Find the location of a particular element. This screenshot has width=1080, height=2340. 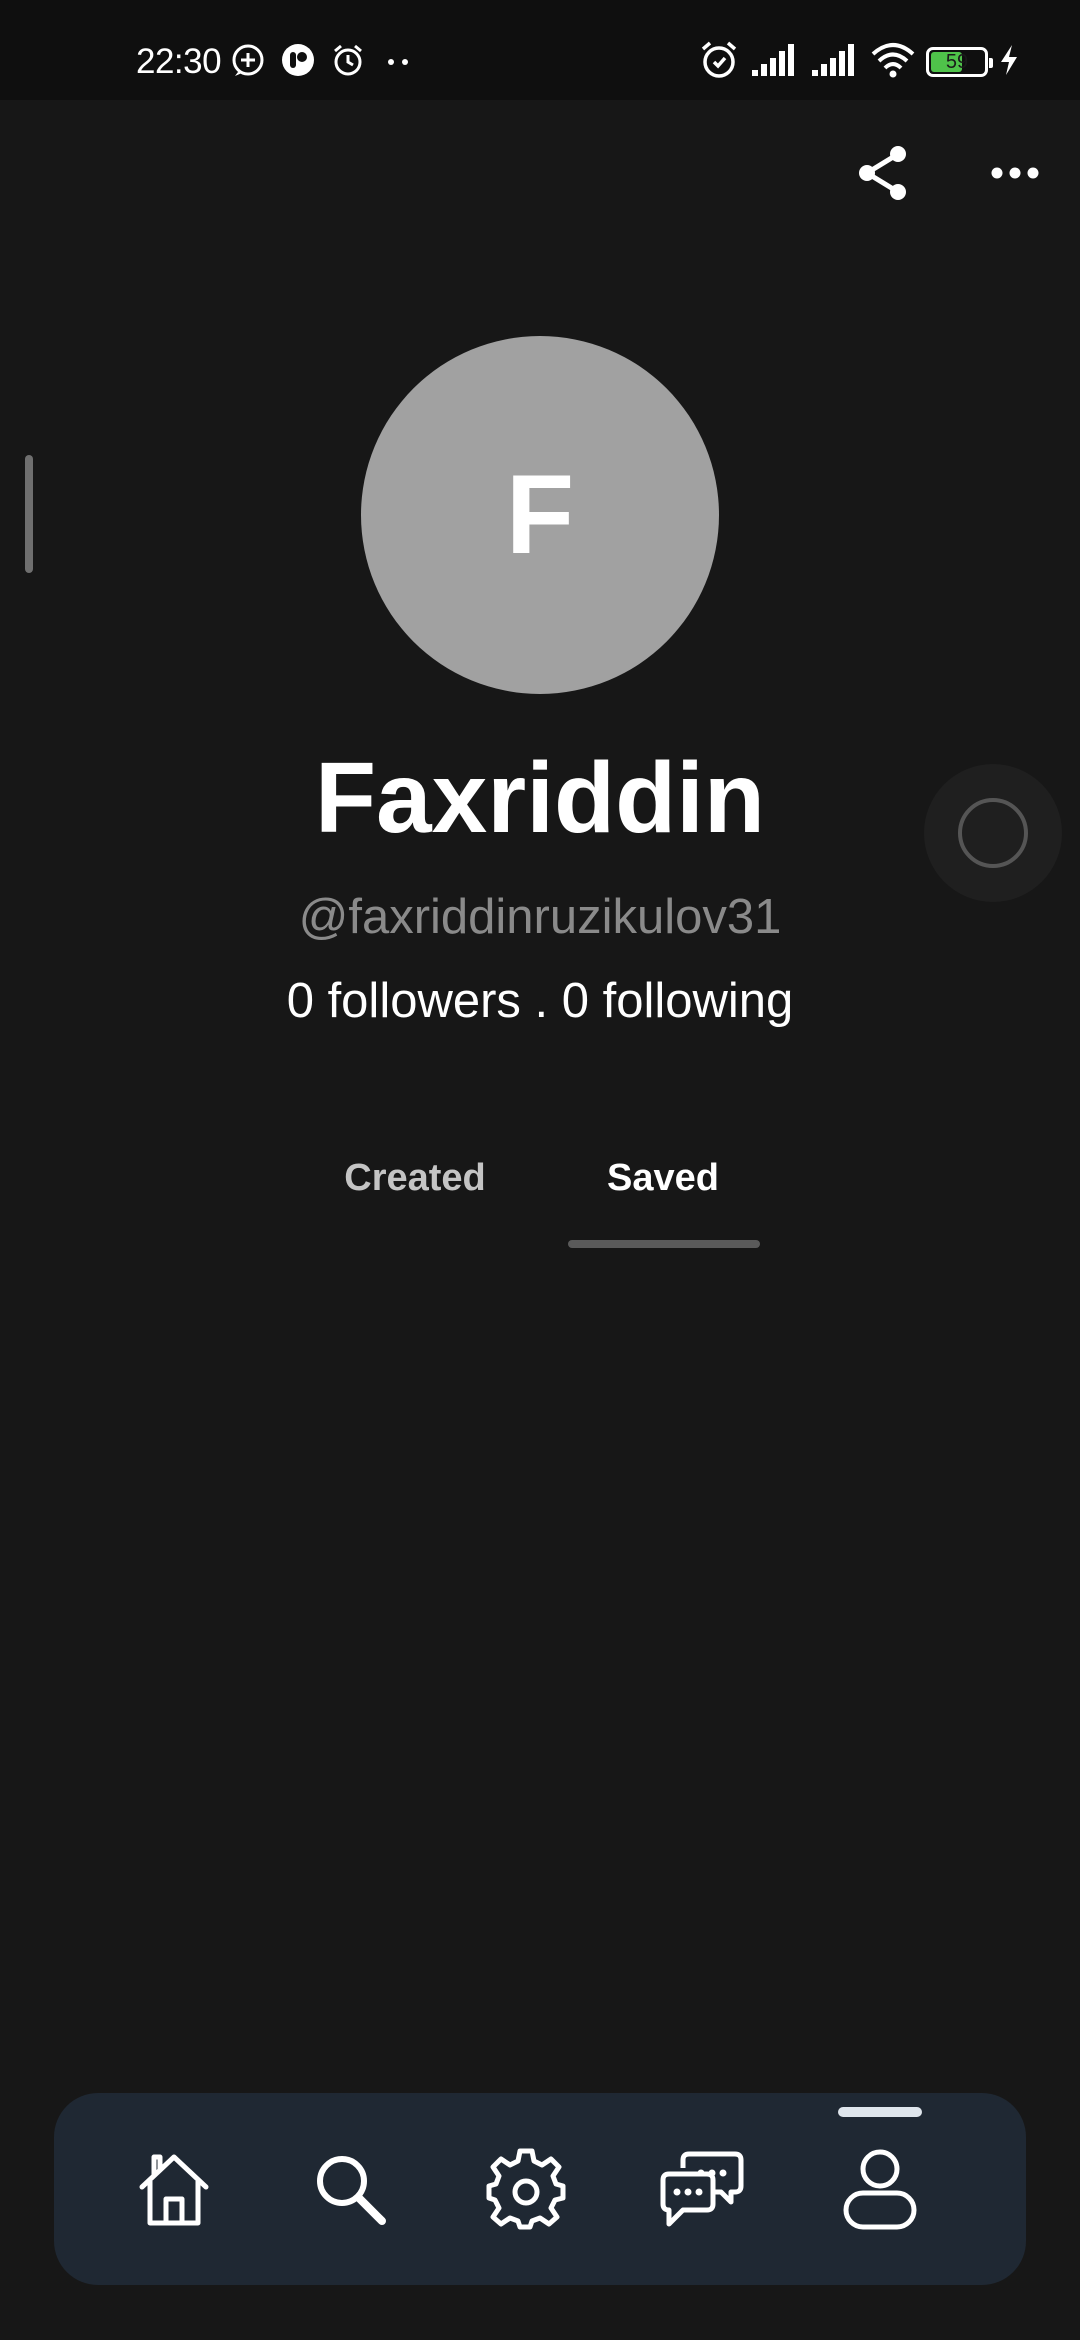

avatar-initial: F is located at coordinates (540, 514).